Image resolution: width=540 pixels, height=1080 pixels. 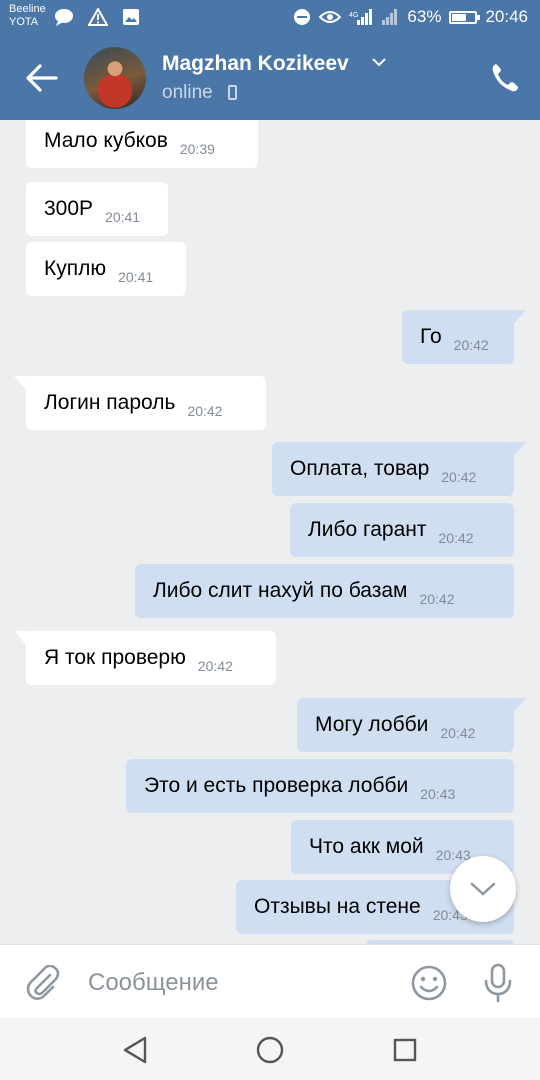 I want to click on status-bar: Beeline YOTA 4G 63% 20:46, so click(x=270, y=19).